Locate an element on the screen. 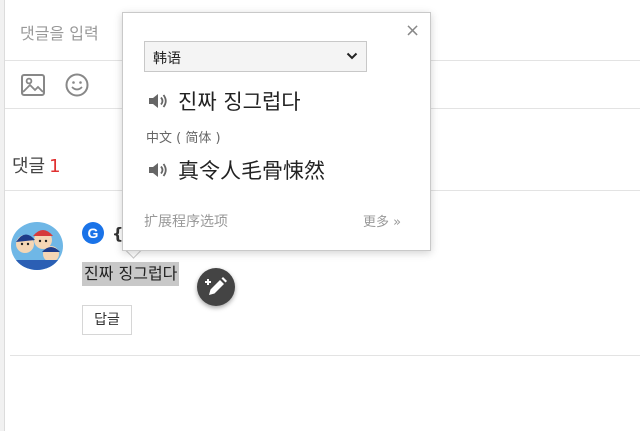  source-language-select: 韩语 is located at coordinates (255, 56).